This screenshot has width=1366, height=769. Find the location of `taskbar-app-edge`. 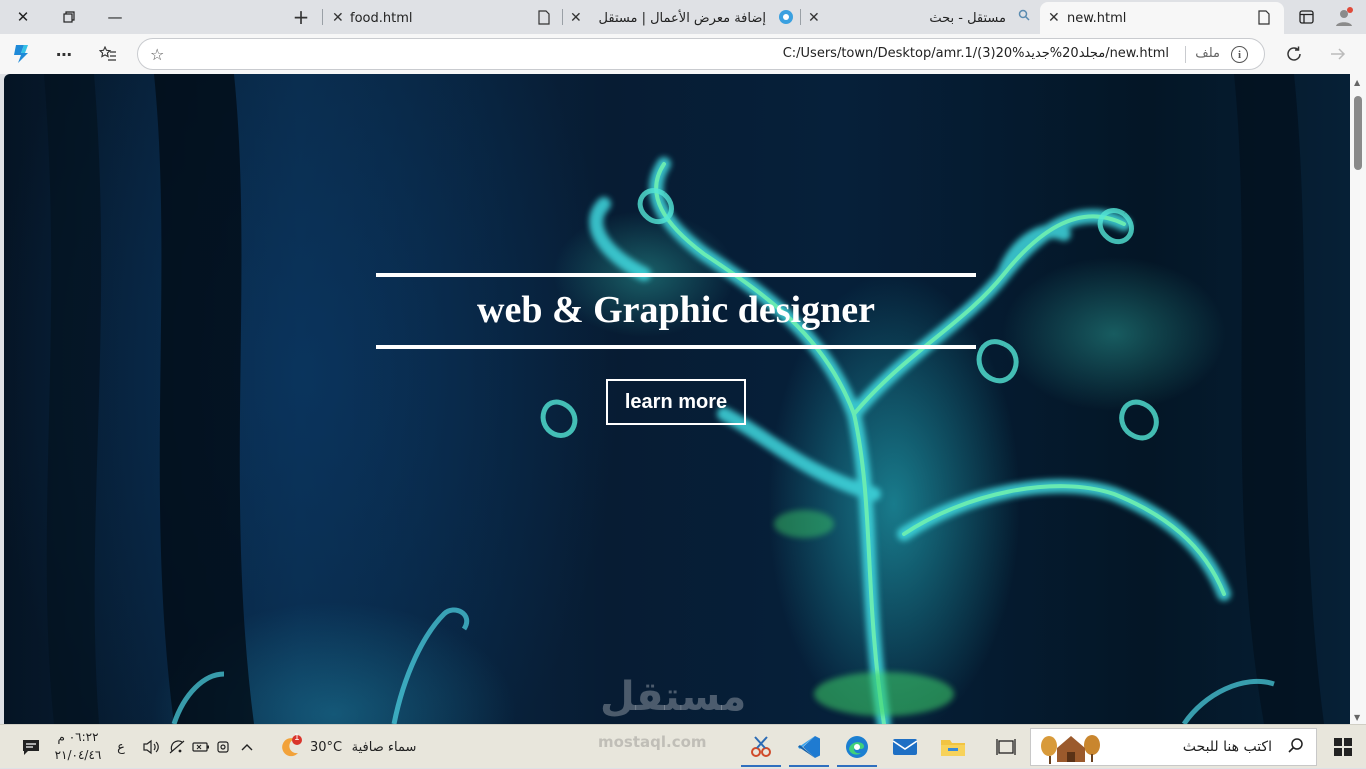

taskbar-app-edge is located at coordinates (857, 747).